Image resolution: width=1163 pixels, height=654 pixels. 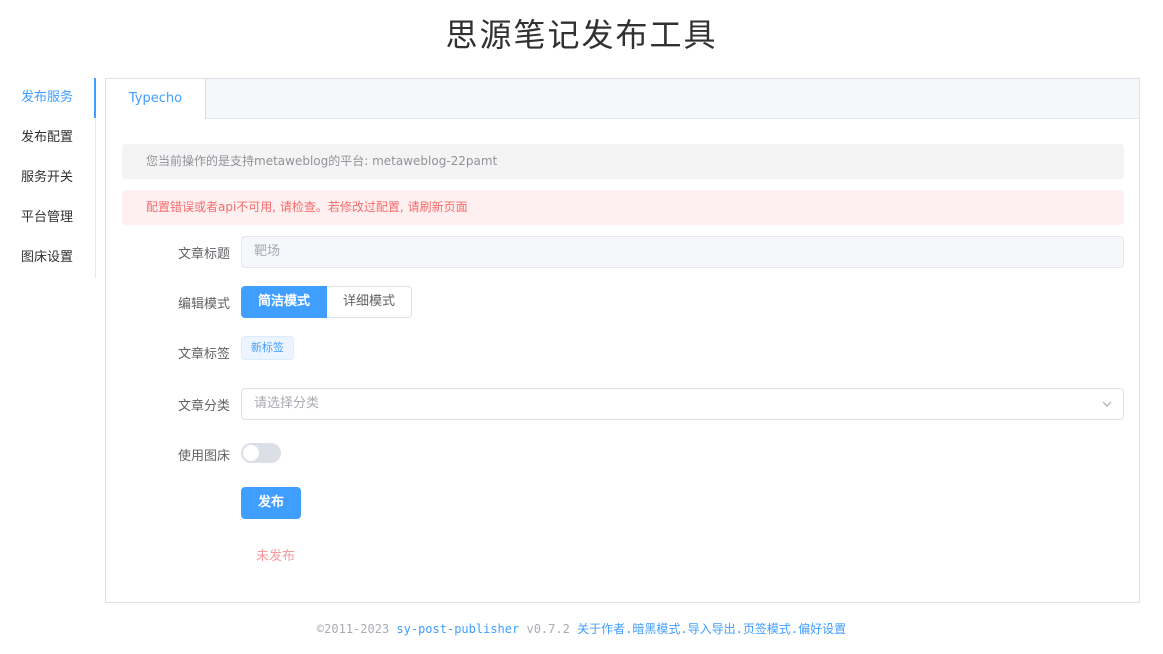 What do you see at coordinates (203, 254) in the screenshot?
I see `title-label: 文章标题` at bounding box center [203, 254].